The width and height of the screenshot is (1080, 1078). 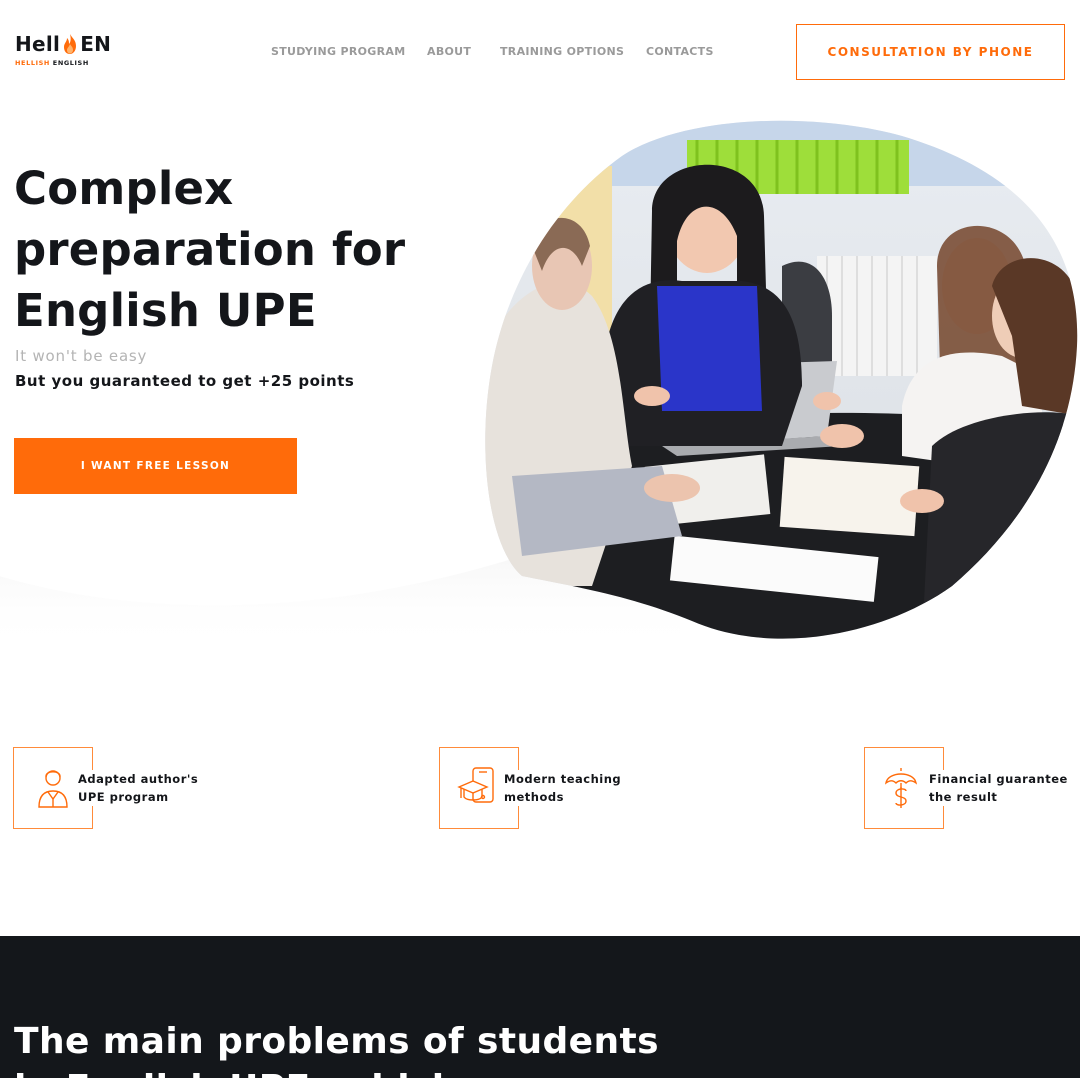 I want to click on feature-label-line2: methods, so click(x=534, y=797).